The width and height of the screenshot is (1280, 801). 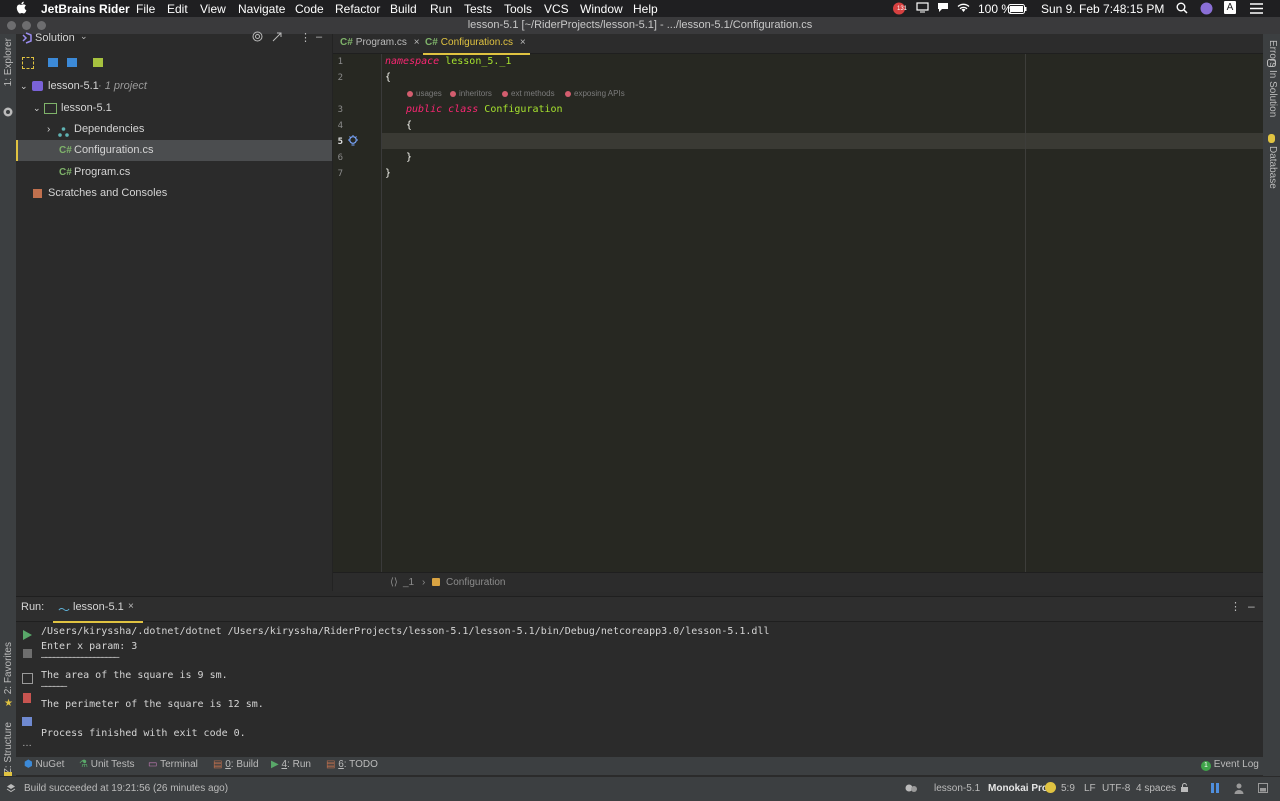 I want to click on menu-tools: Tools, so click(x=518, y=9).